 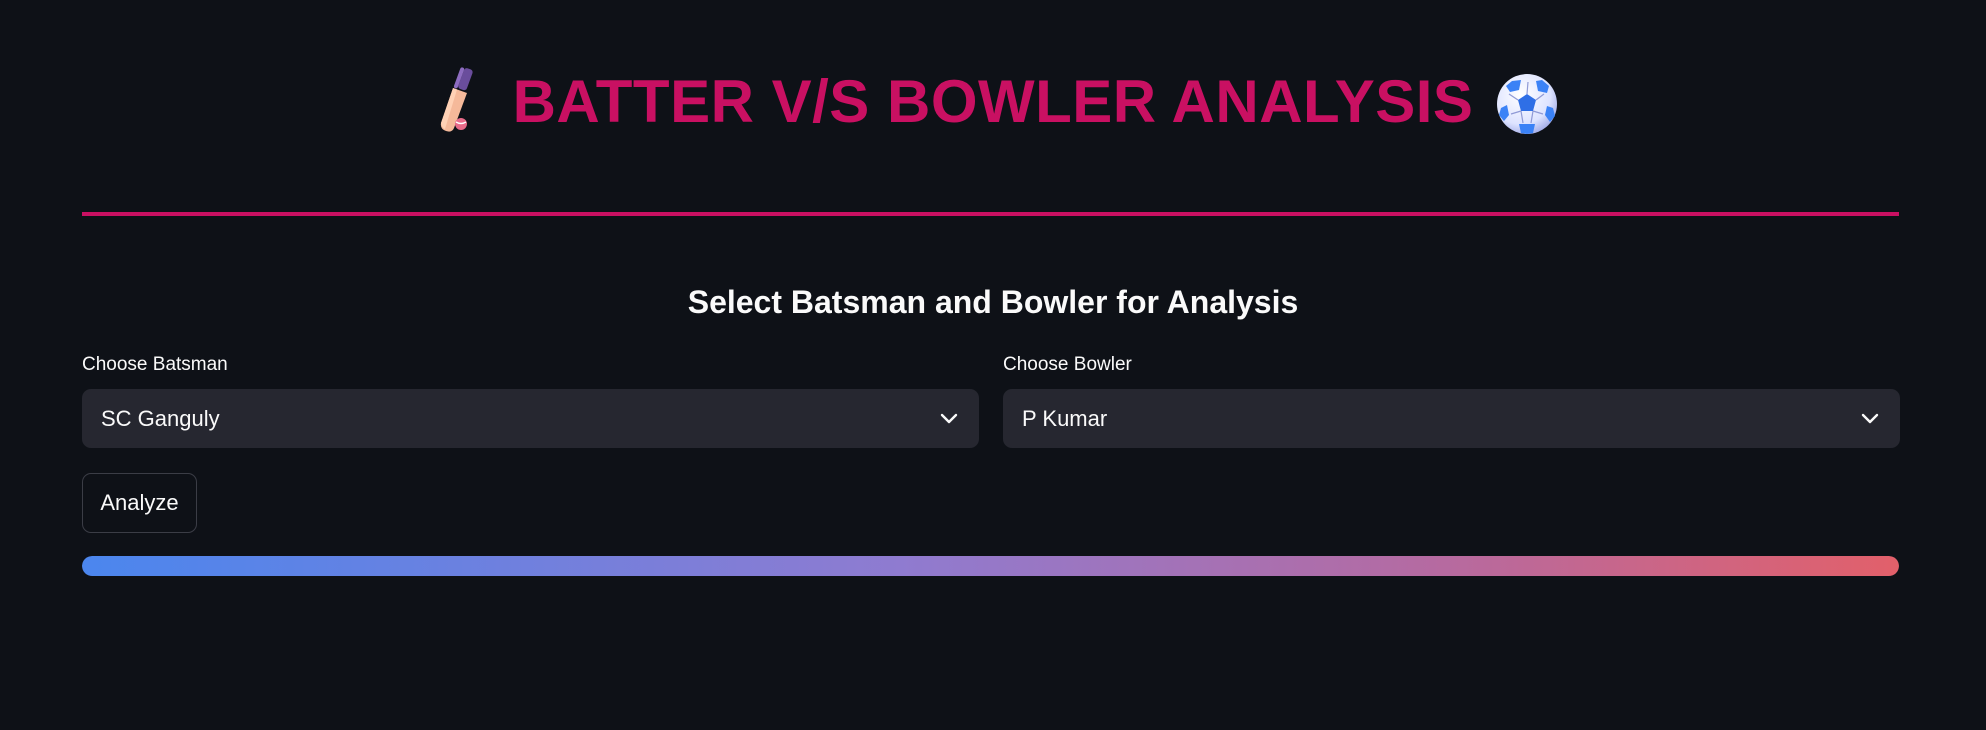 What do you see at coordinates (530, 418) in the screenshot?
I see `batsman-select: SC Ganguly` at bounding box center [530, 418].